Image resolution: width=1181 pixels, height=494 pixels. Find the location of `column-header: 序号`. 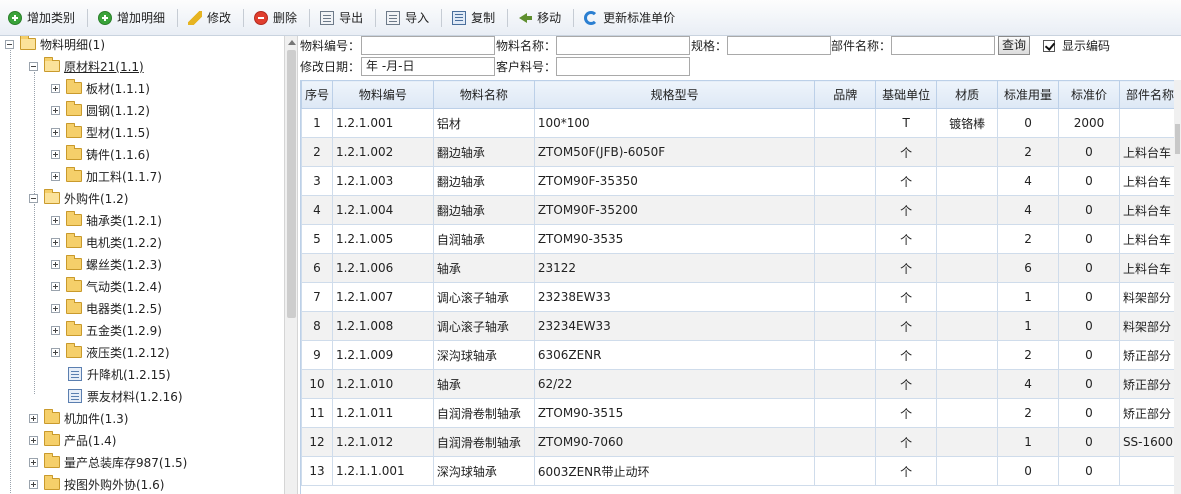

column-header: 序号 is located at coordinates (317, 94).